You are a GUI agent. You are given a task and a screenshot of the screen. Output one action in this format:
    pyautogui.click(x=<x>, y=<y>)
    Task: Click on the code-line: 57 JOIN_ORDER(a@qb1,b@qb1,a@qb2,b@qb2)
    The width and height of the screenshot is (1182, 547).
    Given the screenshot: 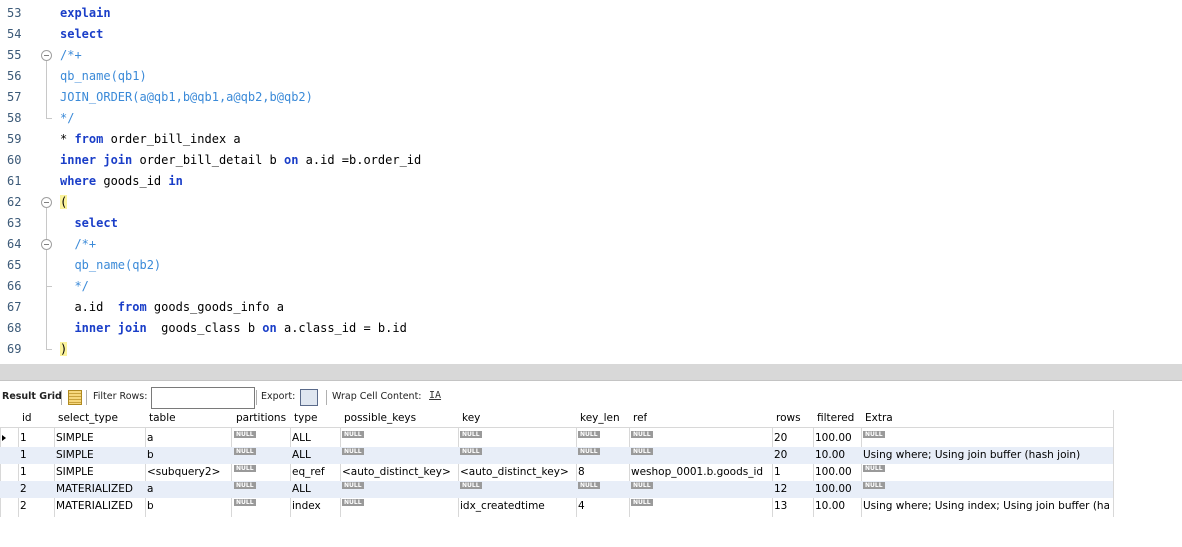 What is the action you would take?
    pyautogui.click(x=591, y=97)
    